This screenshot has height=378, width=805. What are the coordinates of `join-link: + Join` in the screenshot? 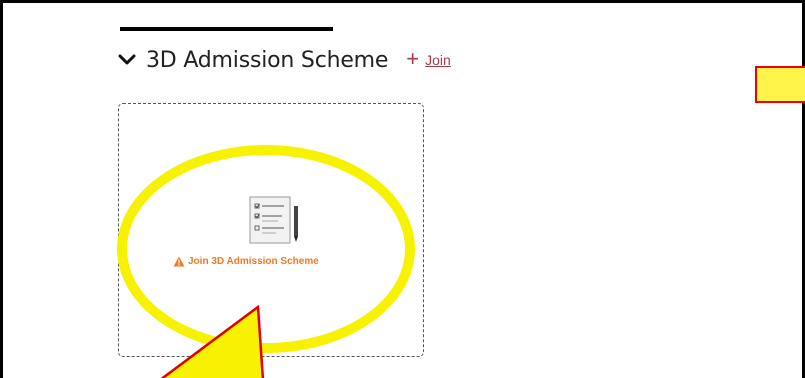 It's located at (428, 58).